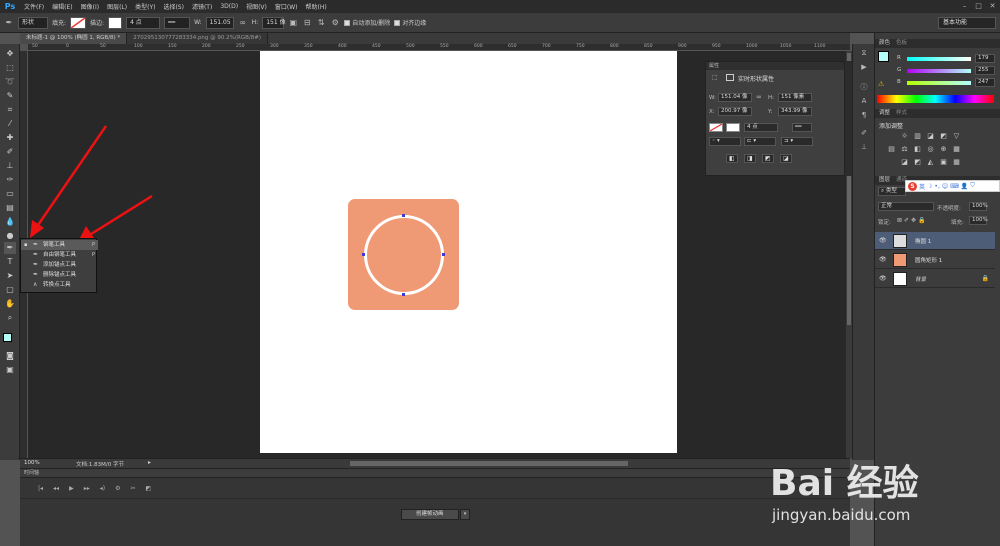 This screenshot has width=1000, height=546. What do you see at coordinates (956, 149) in the screenshot?
I see `lookup-icon: ▦` at bounding box center [956, 149].